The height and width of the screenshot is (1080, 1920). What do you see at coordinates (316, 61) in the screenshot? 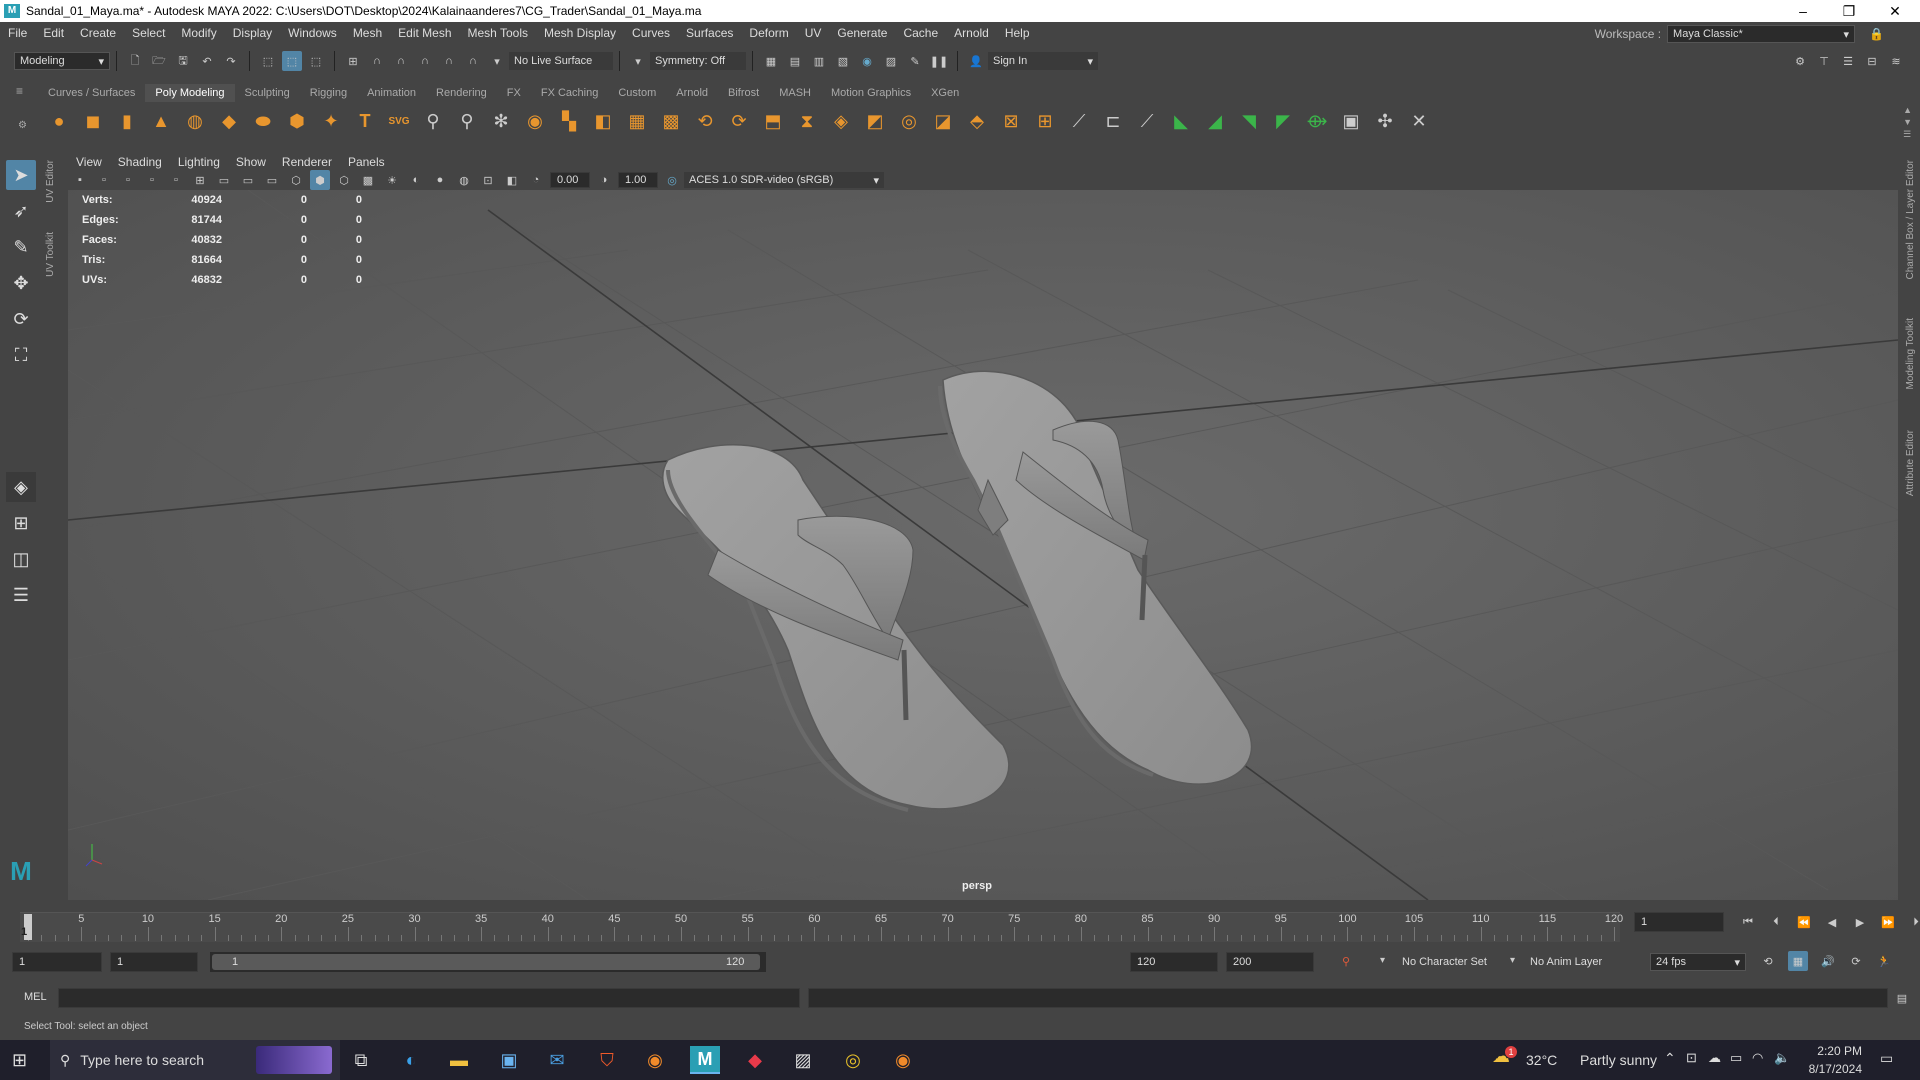
I see `select-component-icon: ⬚` at bounding box center [316, 61].